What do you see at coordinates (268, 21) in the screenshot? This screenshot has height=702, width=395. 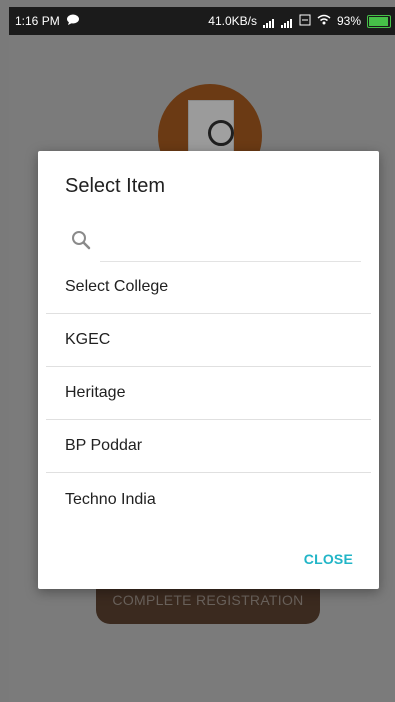 I see `signal-icon` at bounding box center [268, 21].